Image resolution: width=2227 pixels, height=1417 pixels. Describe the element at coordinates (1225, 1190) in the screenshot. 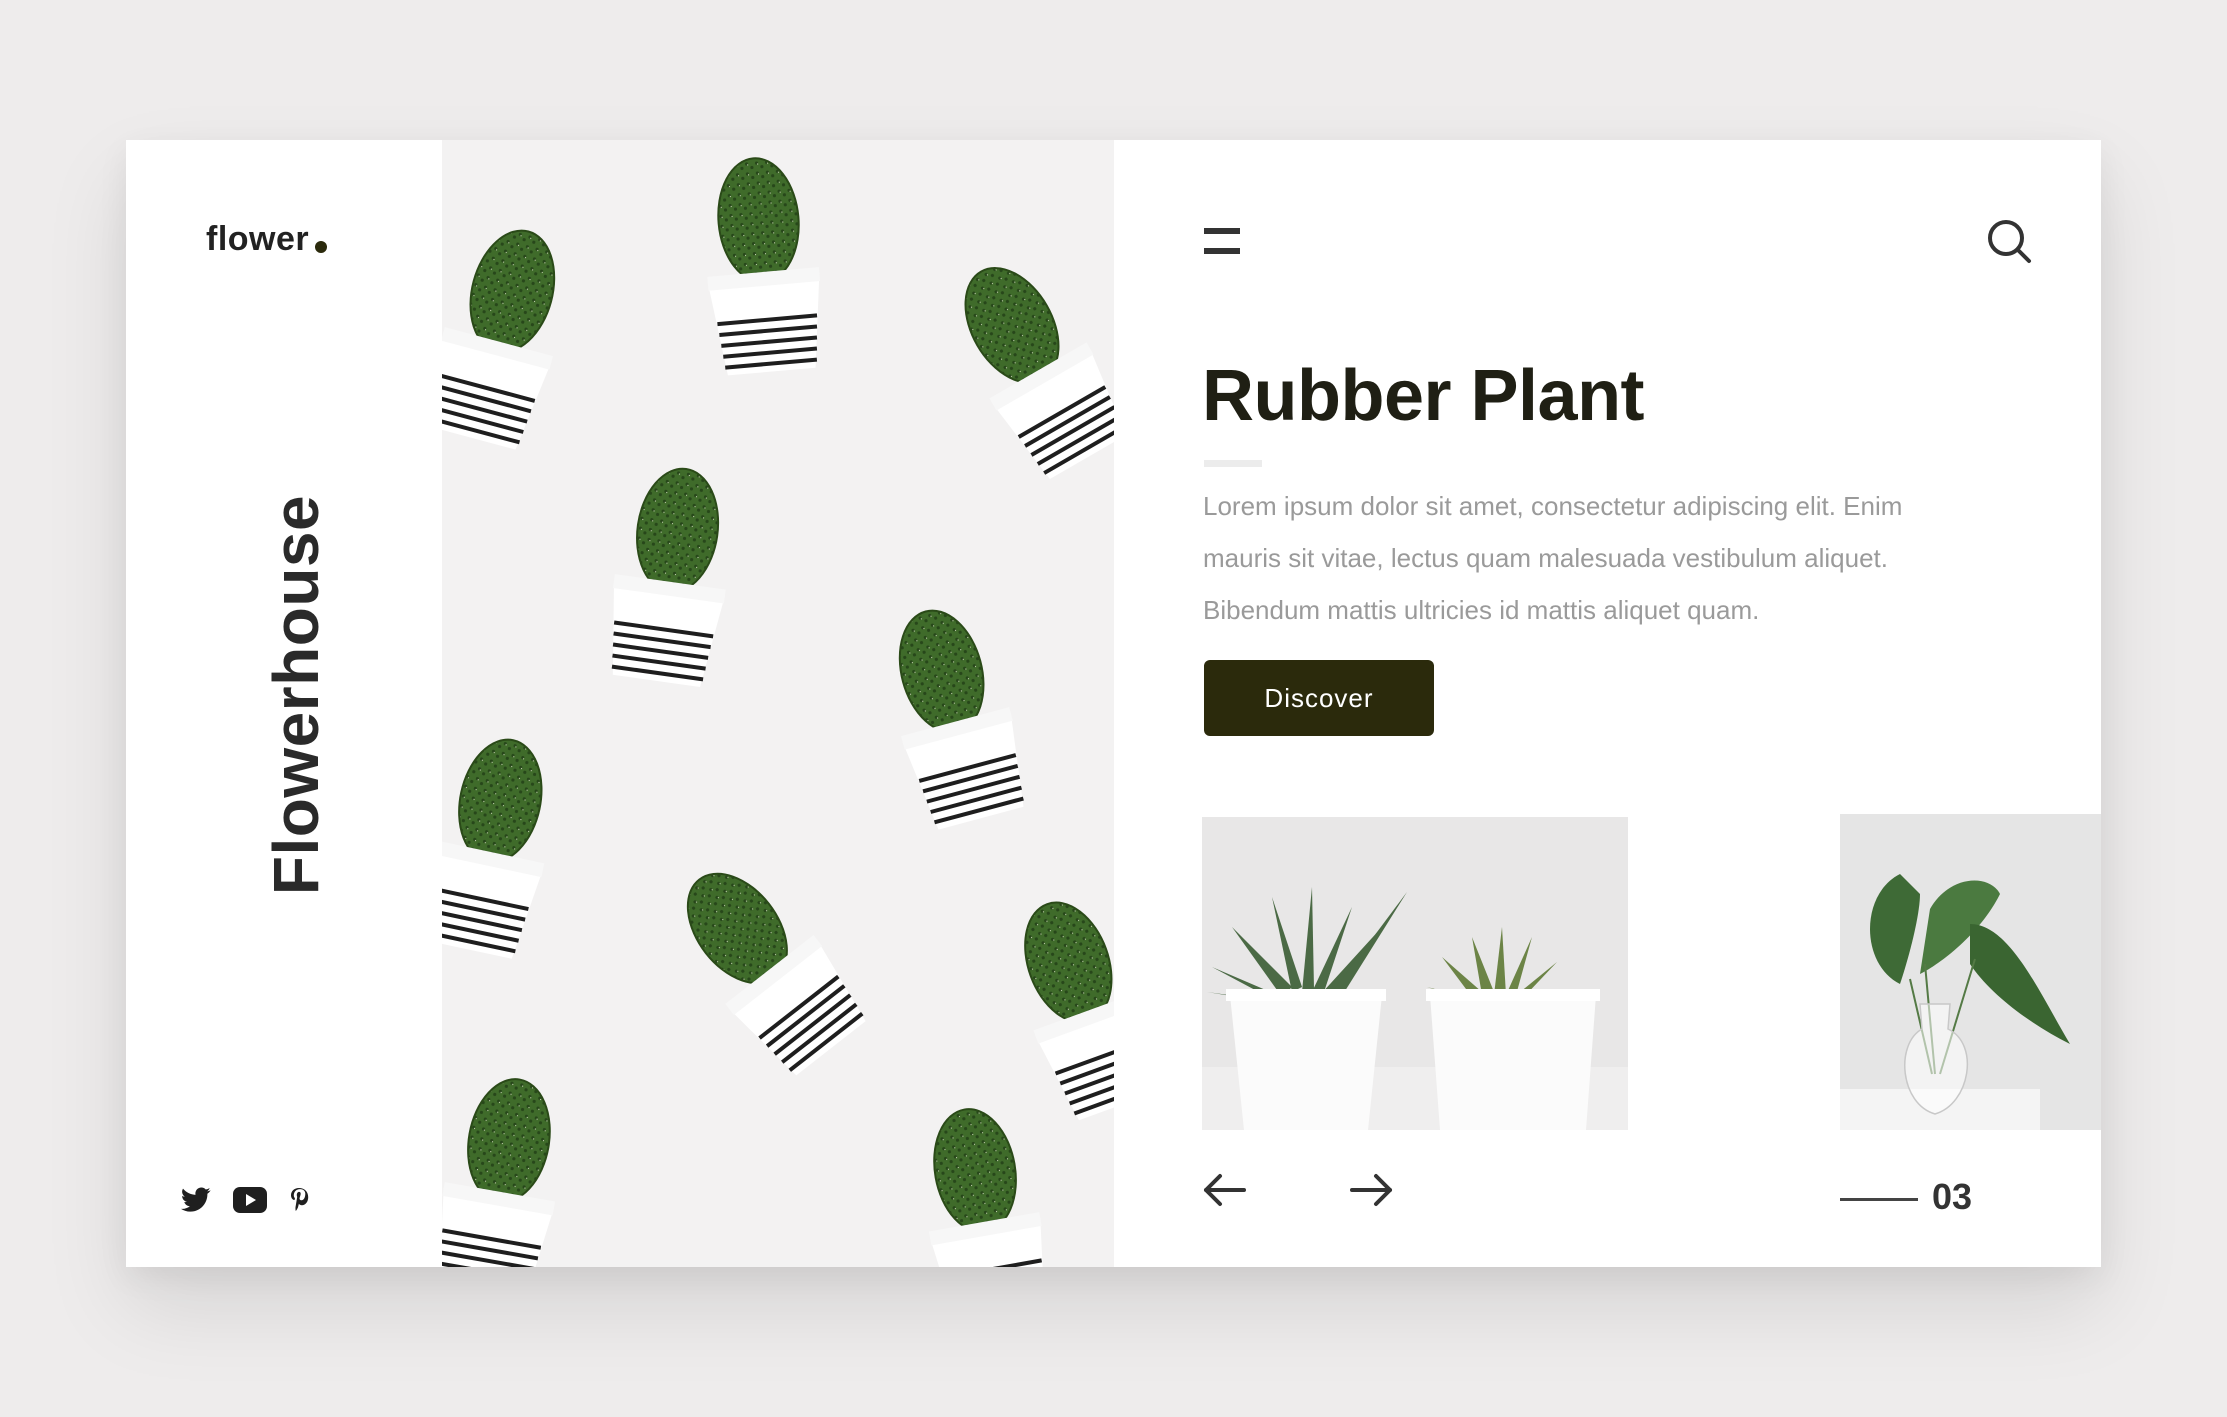

I see `arrow-left-icon` at that location.